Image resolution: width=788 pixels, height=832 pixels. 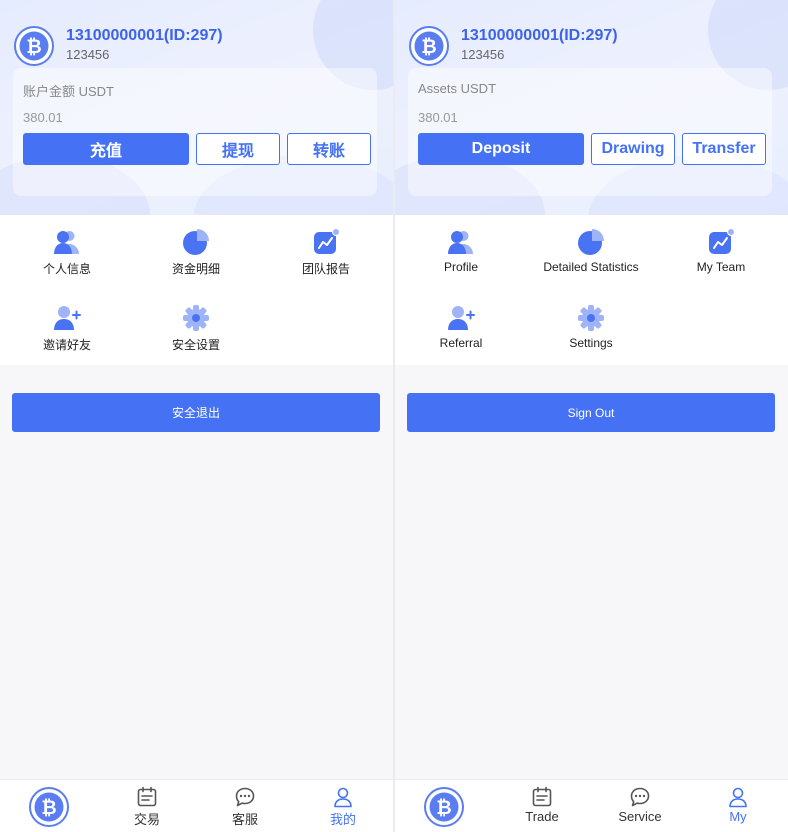 What do you see at coordinates (196, 258) in the screenshot?
I see `menu-item-statistics: 资金明细` at bounding box center [196, 258].